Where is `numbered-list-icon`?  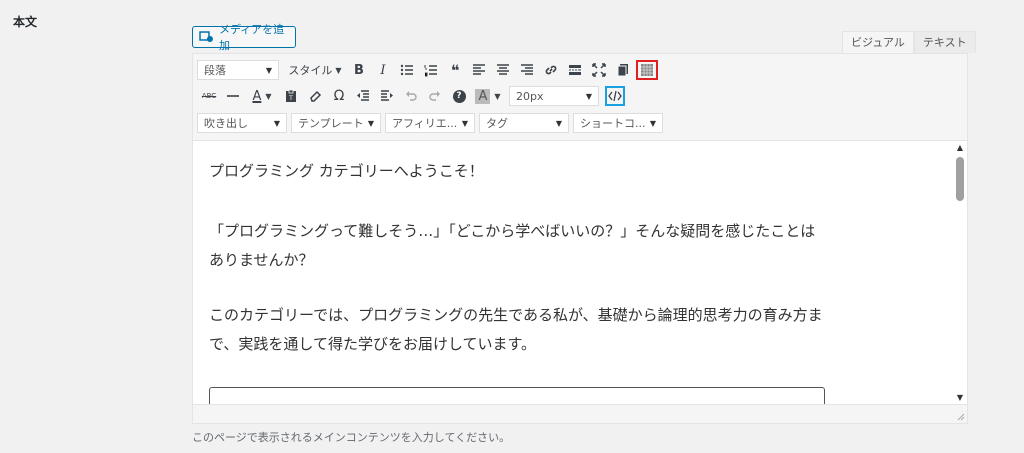
numbered-list-icon is located at coordinates (430, 71).